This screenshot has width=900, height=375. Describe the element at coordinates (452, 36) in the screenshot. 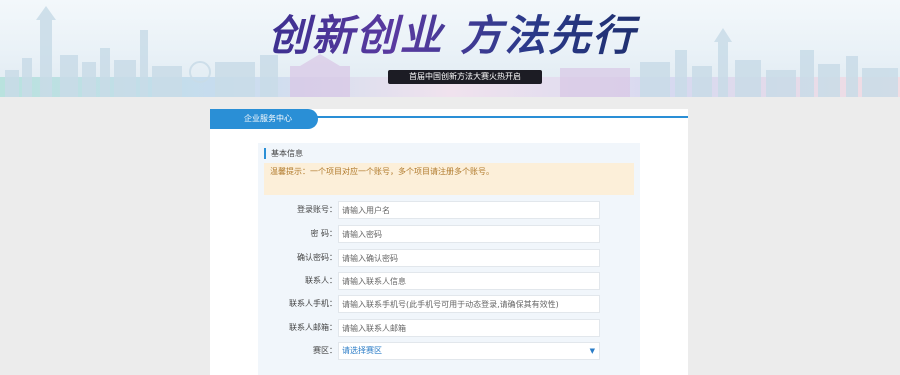

I see `banner-slogan: 创新创业 方法先行` at that location.